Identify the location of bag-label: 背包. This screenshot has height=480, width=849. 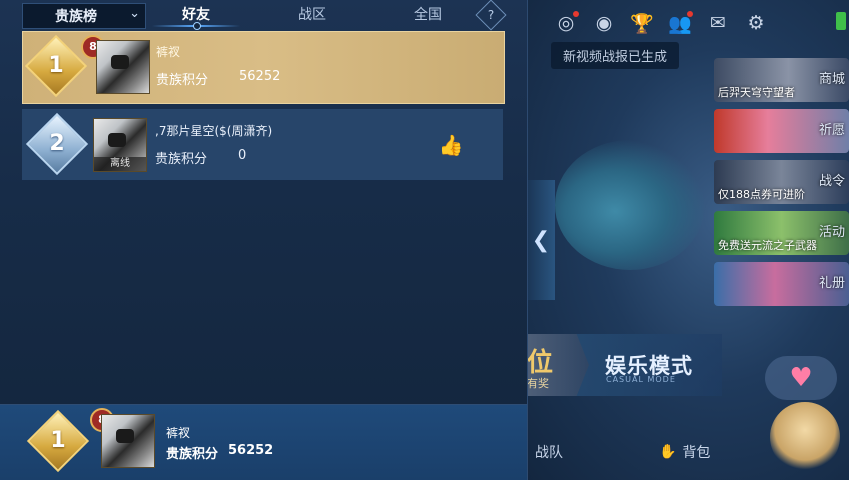
(696, 453).